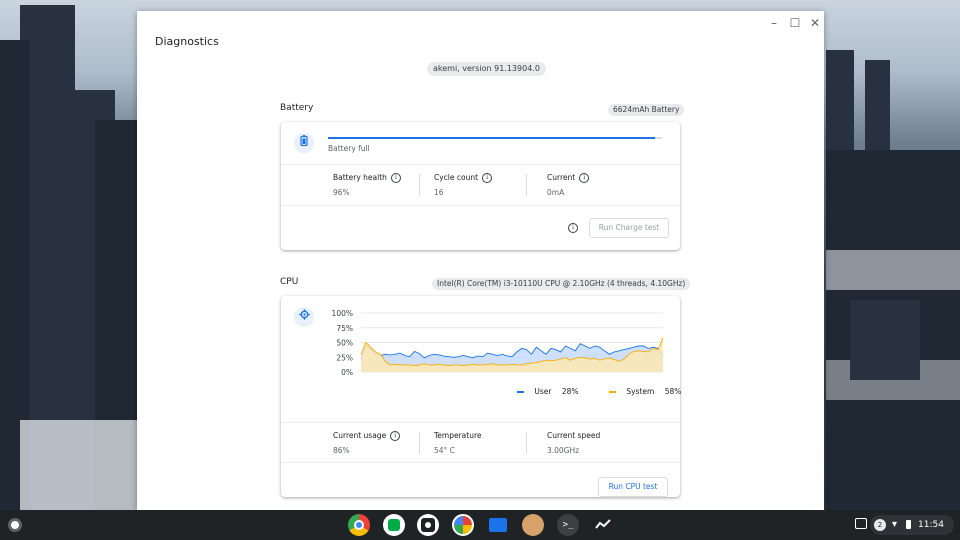  I want to click on run-cpu-test-button: Run CPU test, so click(633, 487).